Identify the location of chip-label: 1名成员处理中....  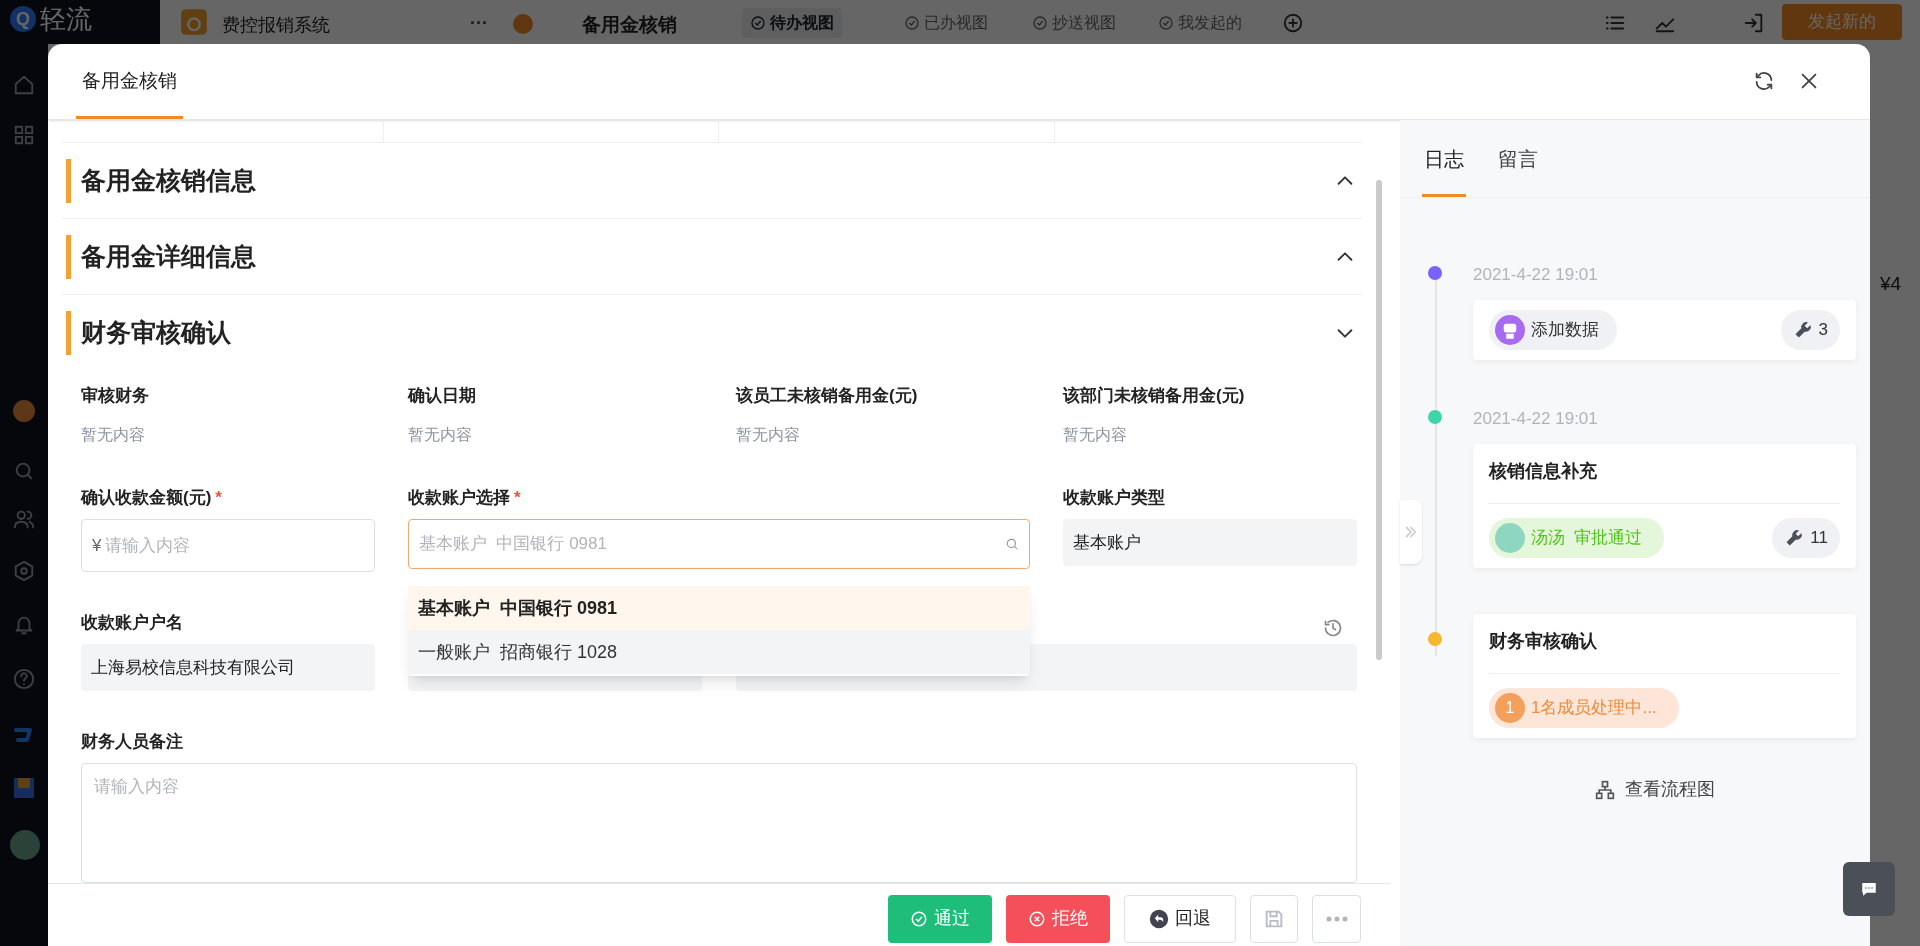
(1594, 708).